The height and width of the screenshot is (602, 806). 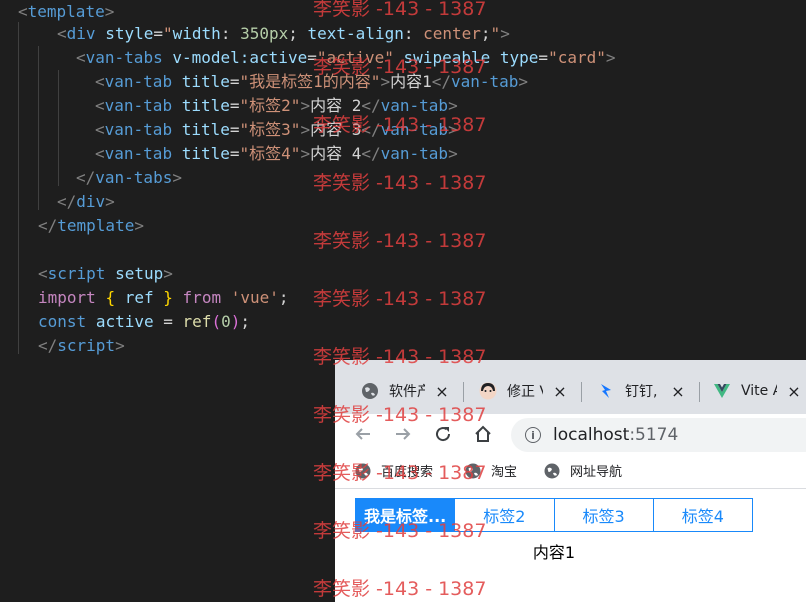 What do you see at coordinates (91, 225) in the screenshot?
I see `code-line: </template>` at bounding box center [91, 225].